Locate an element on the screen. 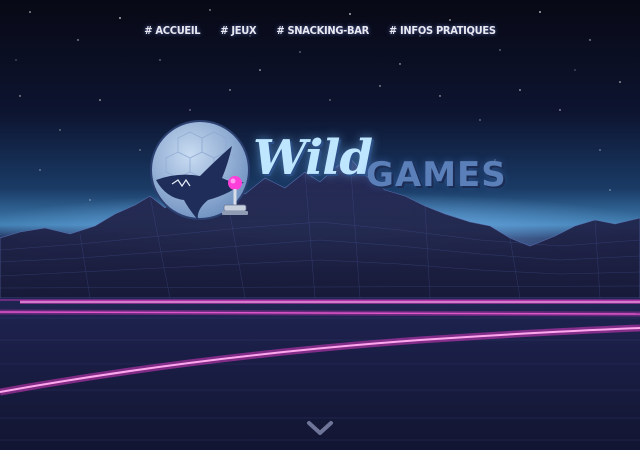 The height and width of the screenshot is (450, 640). site-logo: Wild GAMES is located at coordinates (327, 168).